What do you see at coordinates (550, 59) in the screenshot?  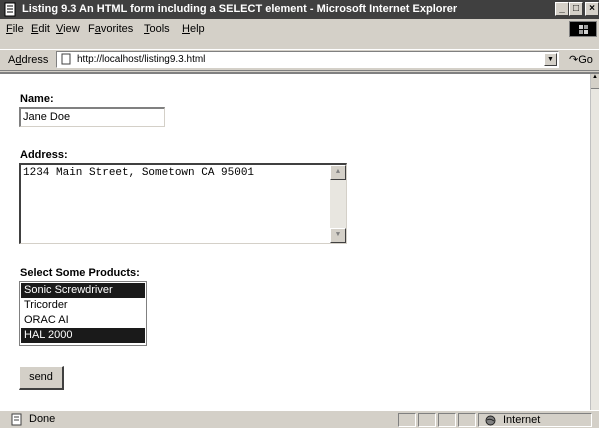 I see `address-dropdown-button: ▼` at bounding box center [550, 59].